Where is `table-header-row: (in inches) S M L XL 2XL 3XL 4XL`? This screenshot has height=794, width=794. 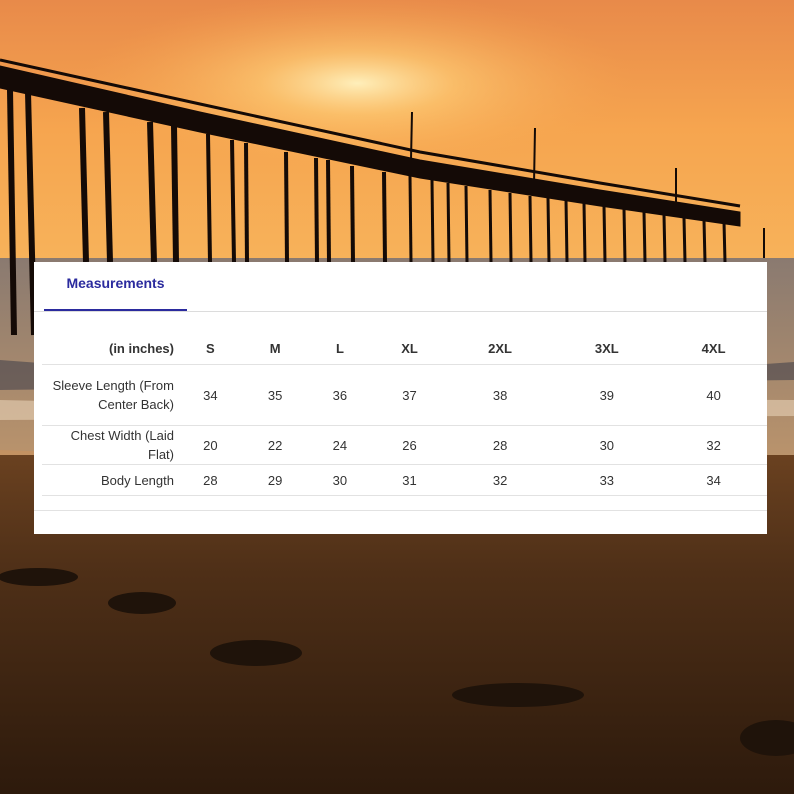
table-header-row: (in inches) S M L XL 2XL 3XL 4XL is located at coordinates (404, 348).